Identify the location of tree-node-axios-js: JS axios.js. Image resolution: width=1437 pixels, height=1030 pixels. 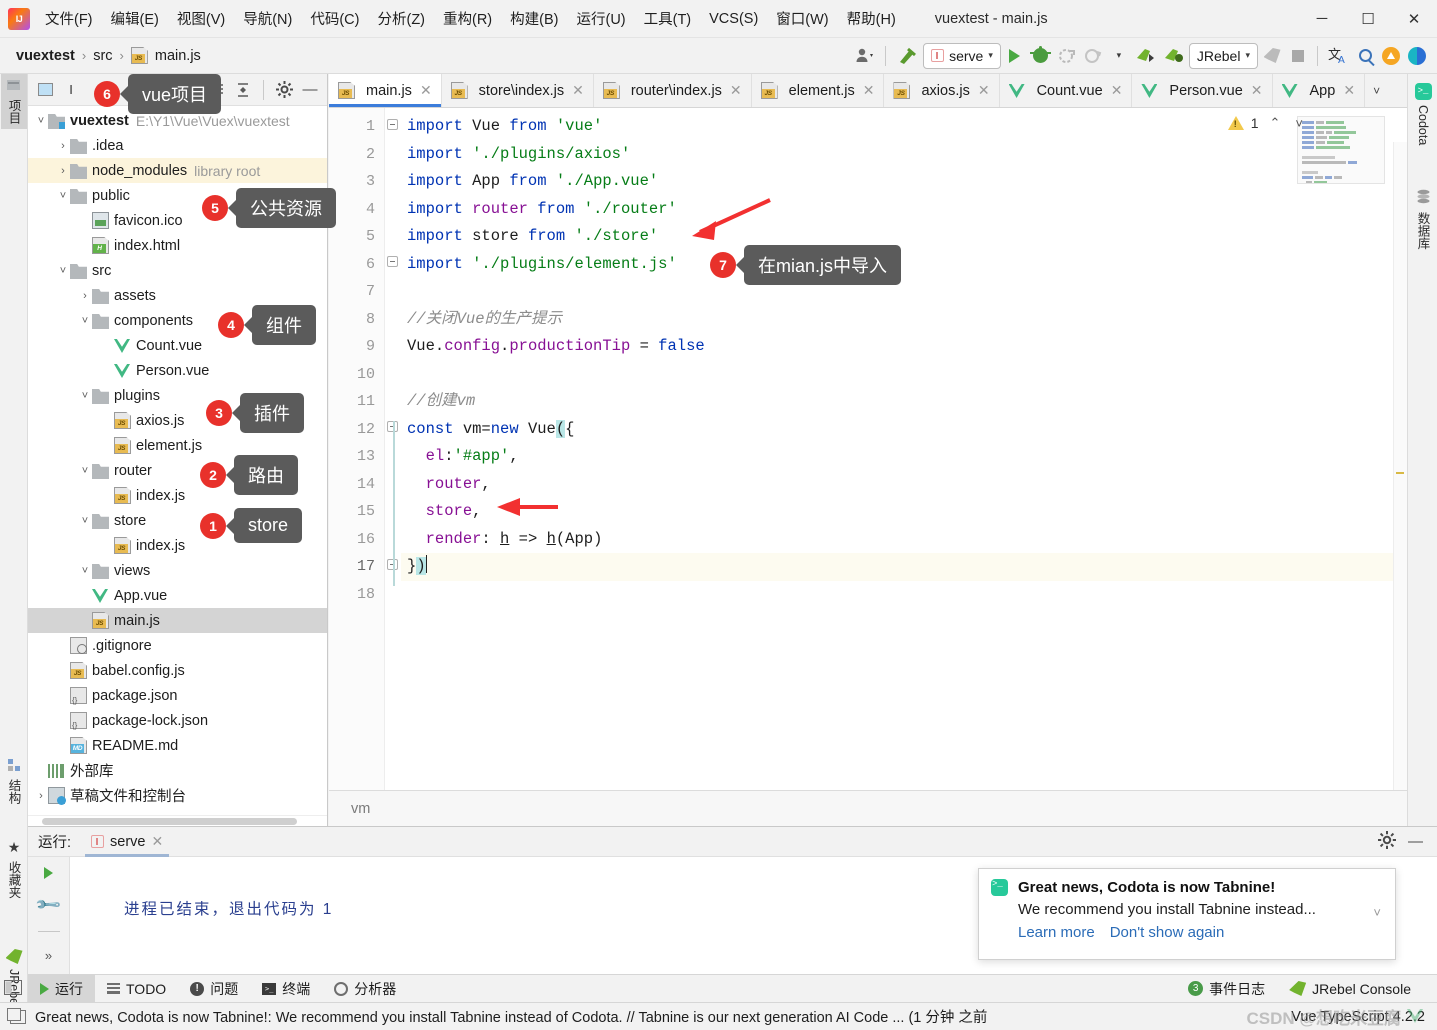
(177, 420).